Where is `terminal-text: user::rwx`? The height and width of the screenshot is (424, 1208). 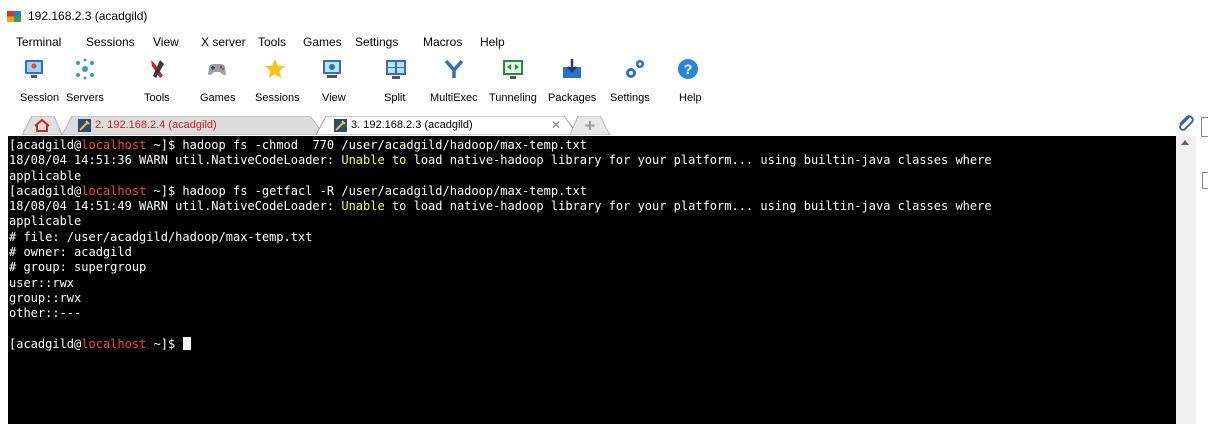 terminal-text: user::rwx is located at coordinates (42, 282).